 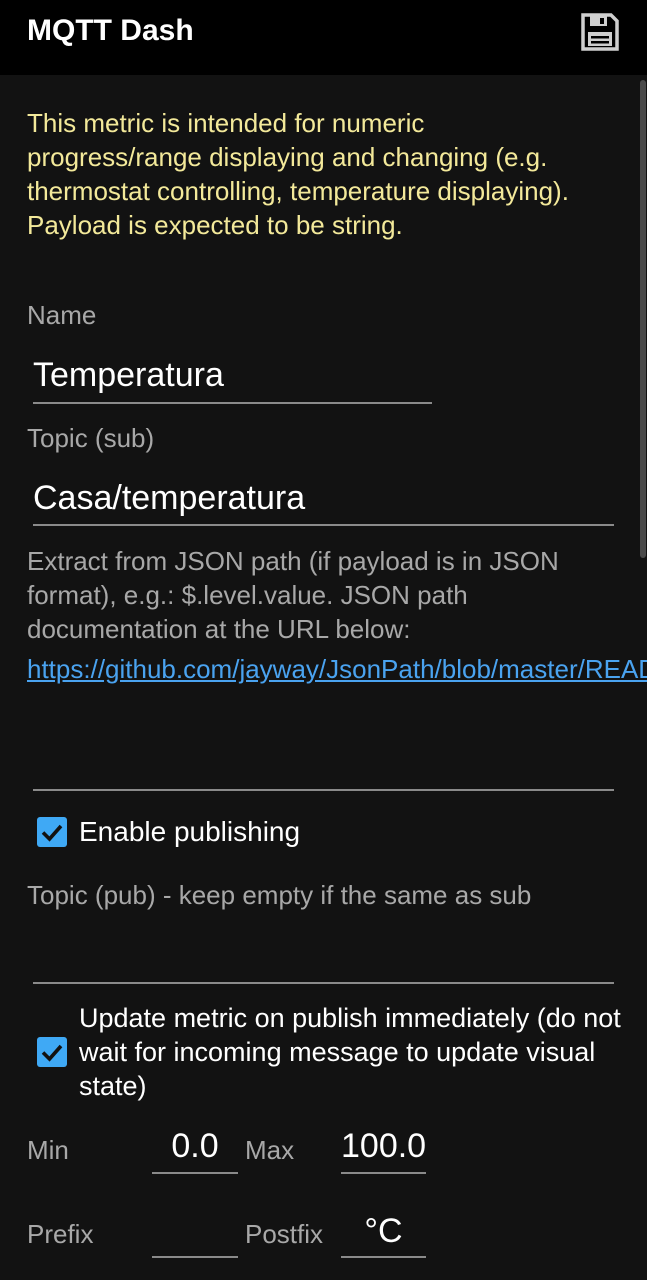 I want to click on topic-pub-input, so click(x=323, y=957).